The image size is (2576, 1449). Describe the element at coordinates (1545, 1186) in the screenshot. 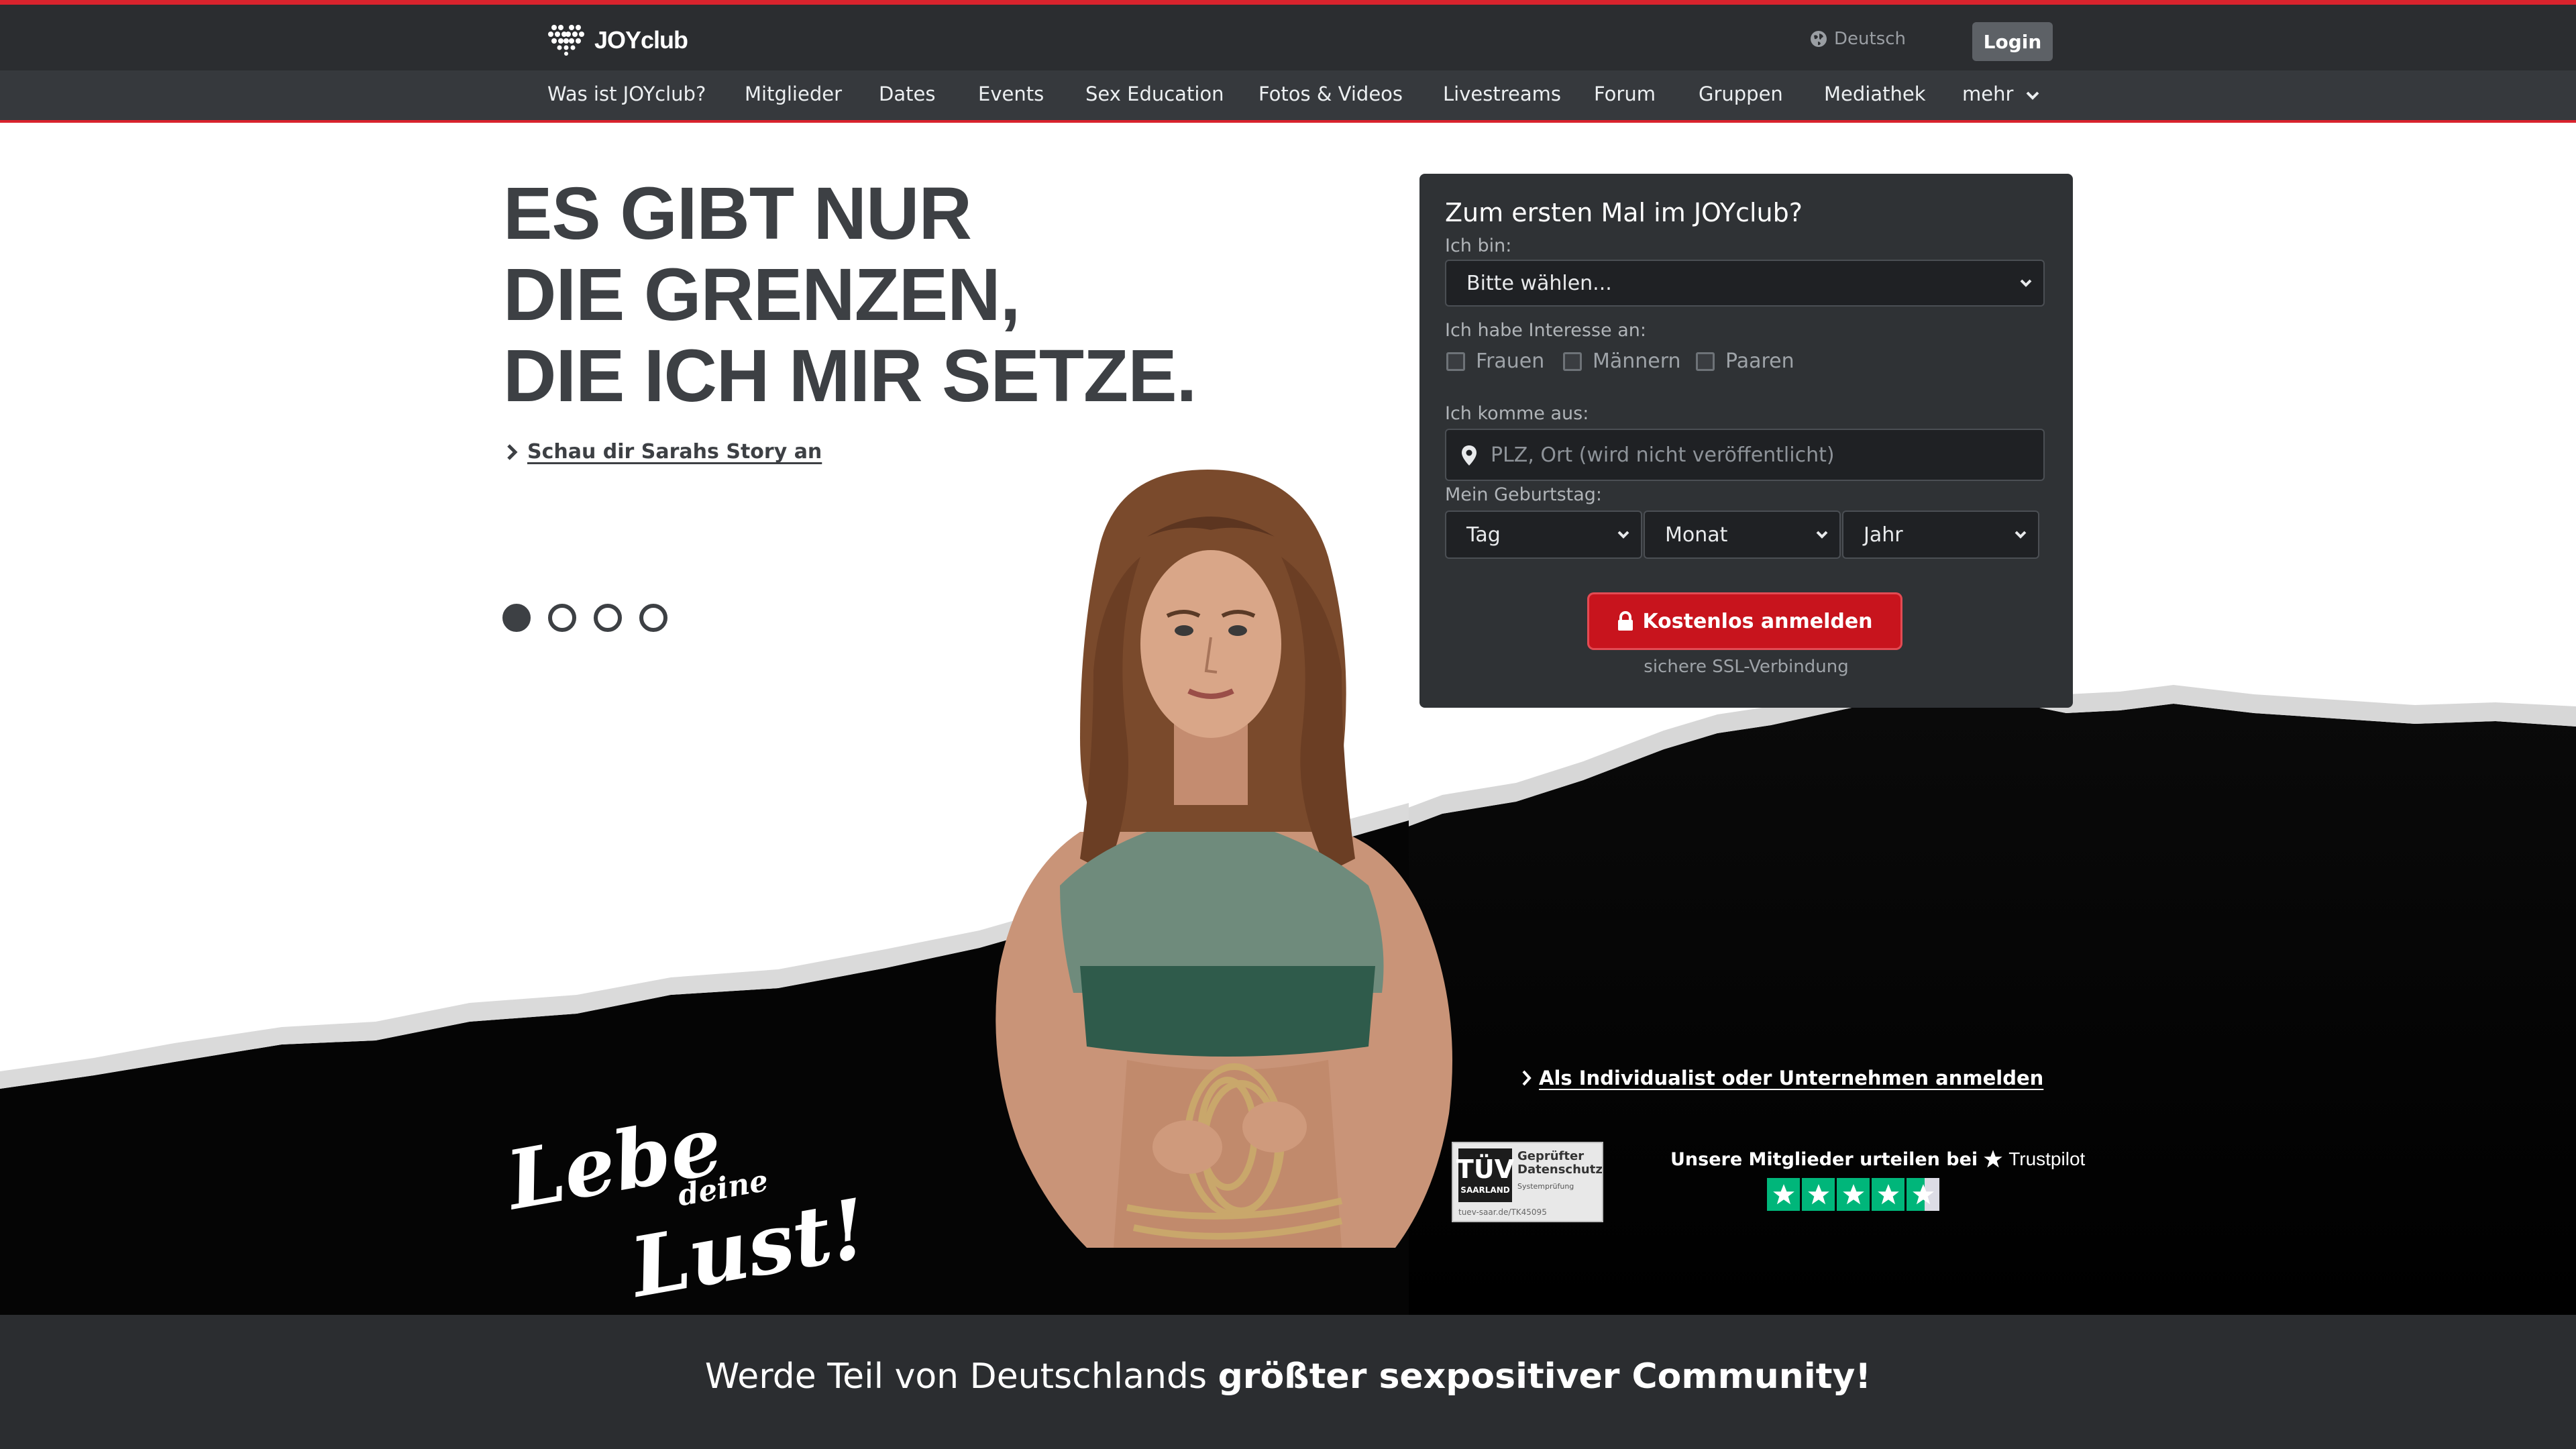

I see `tuv-subtitle: Systemprüfung` at that location.